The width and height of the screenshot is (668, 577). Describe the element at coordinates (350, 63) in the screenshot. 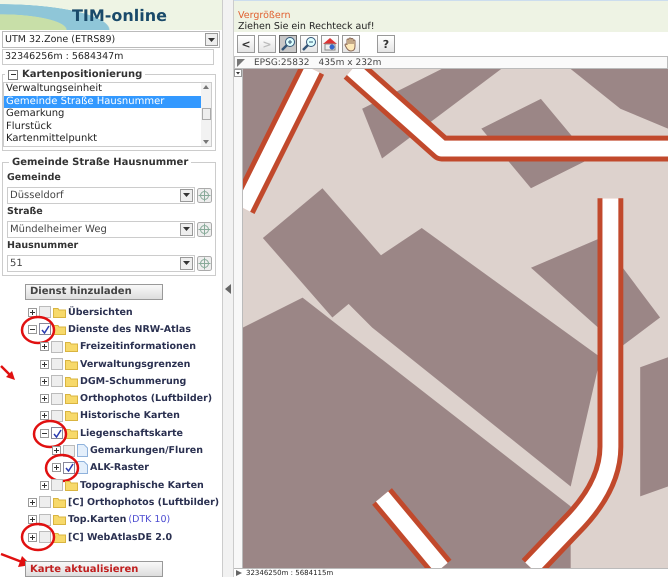

I see `map-extent: 435m x 232m` at that location.